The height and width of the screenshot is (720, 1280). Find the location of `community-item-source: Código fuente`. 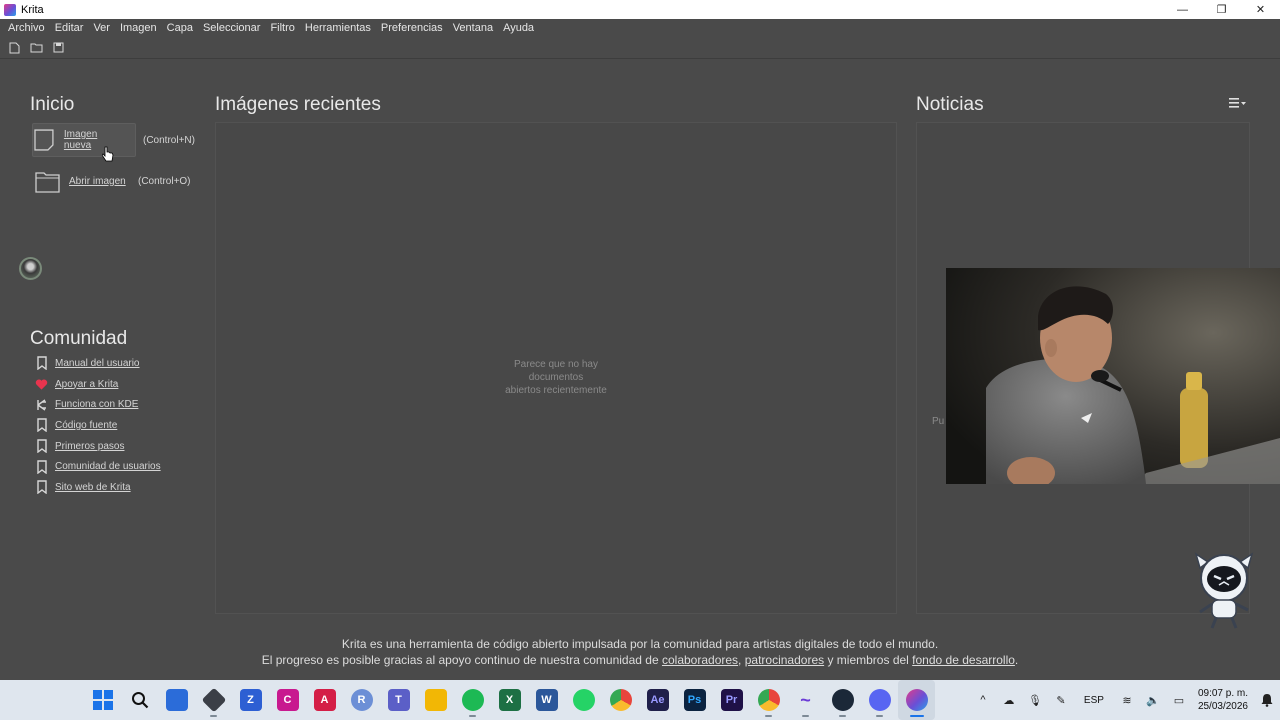

community-item-source: Código fuente is located at coordinates (98, 425).